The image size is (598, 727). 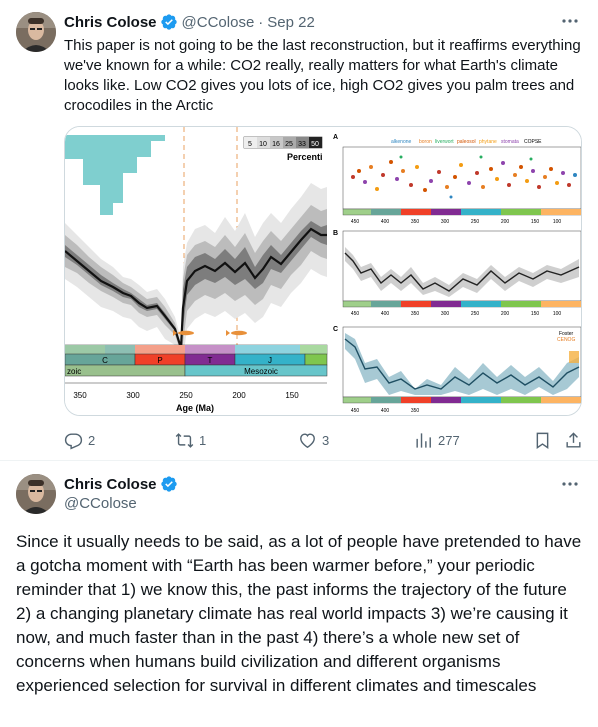 I want to click on svg-text: phytane, so click(x=488, y=142).